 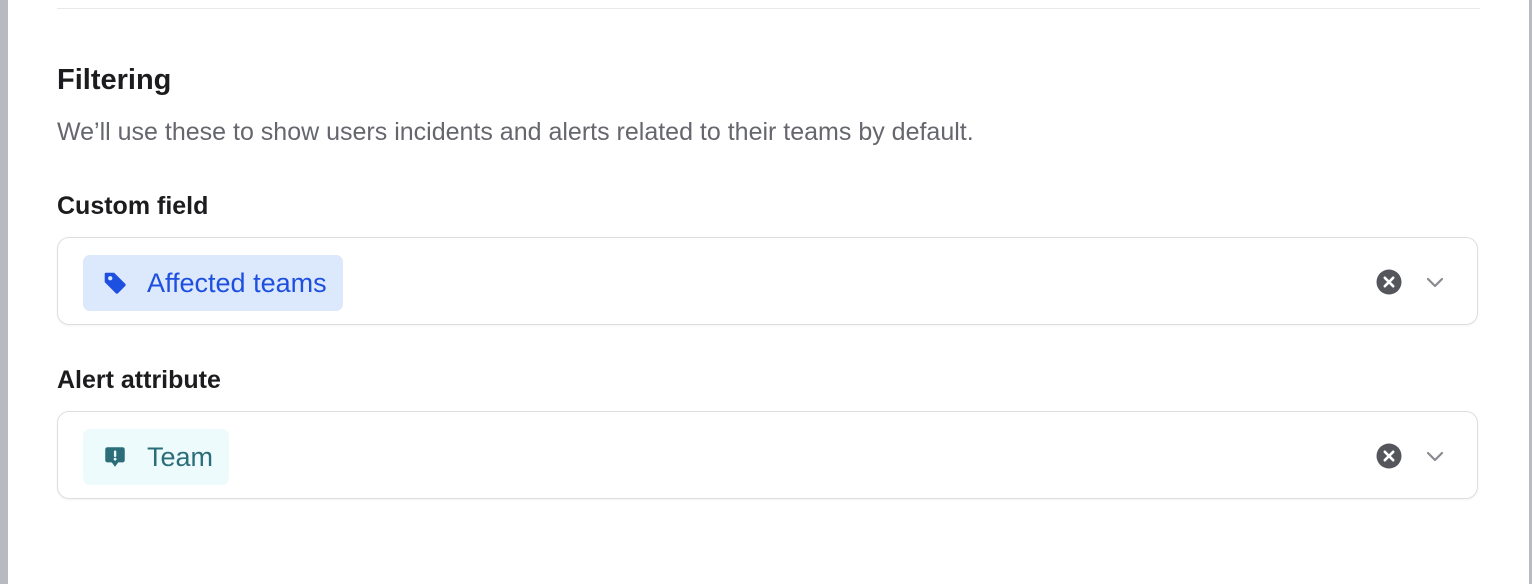 I want to click on alert-attribute-label: Alert attribute, so click(x=139, y=380).